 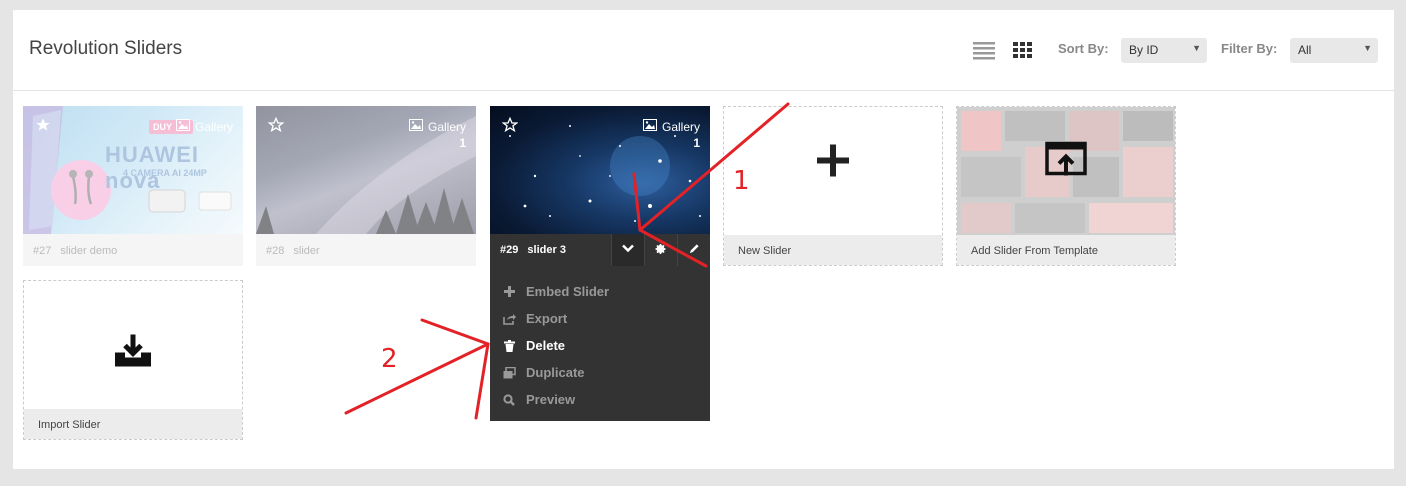 What do you see at coordinates (306, 251) in the screenshot?
I see `slider-name: slider` at bounding box center [306, 251].